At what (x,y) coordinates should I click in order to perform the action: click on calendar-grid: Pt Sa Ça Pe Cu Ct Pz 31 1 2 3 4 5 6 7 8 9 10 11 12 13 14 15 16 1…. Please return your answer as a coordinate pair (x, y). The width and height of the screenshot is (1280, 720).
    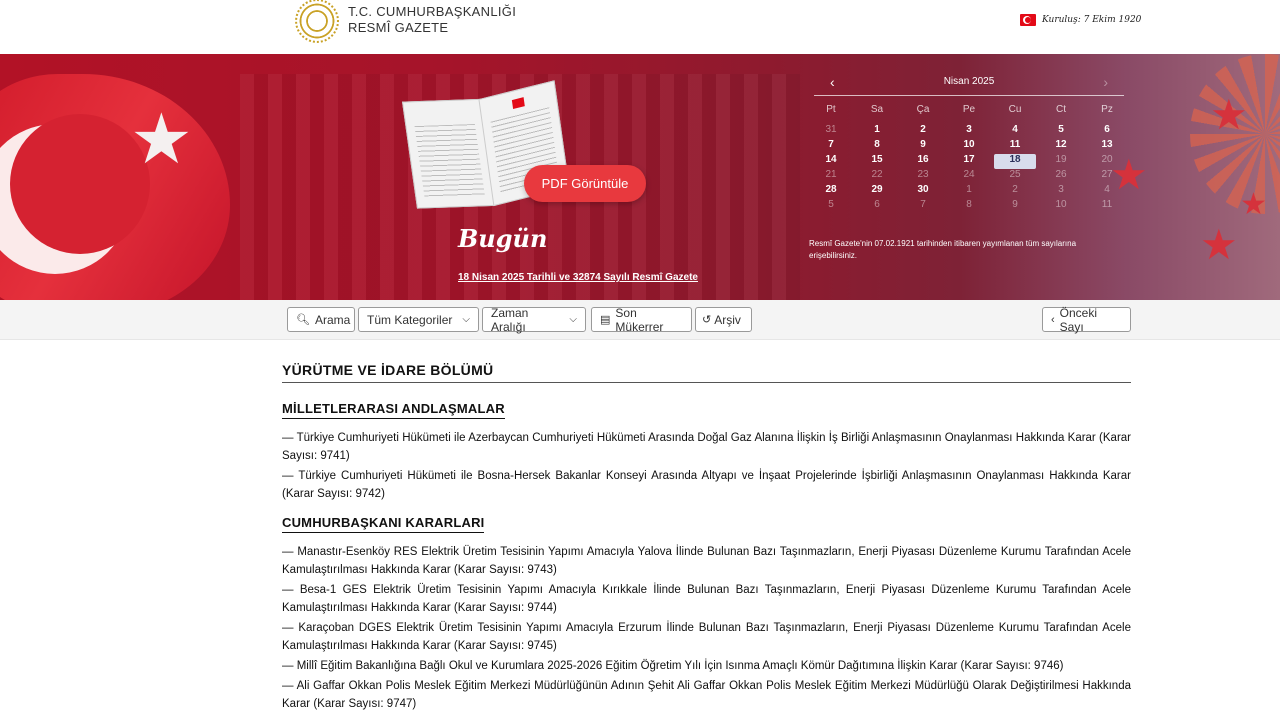
    Looking at the image, I should click on (969, 159).